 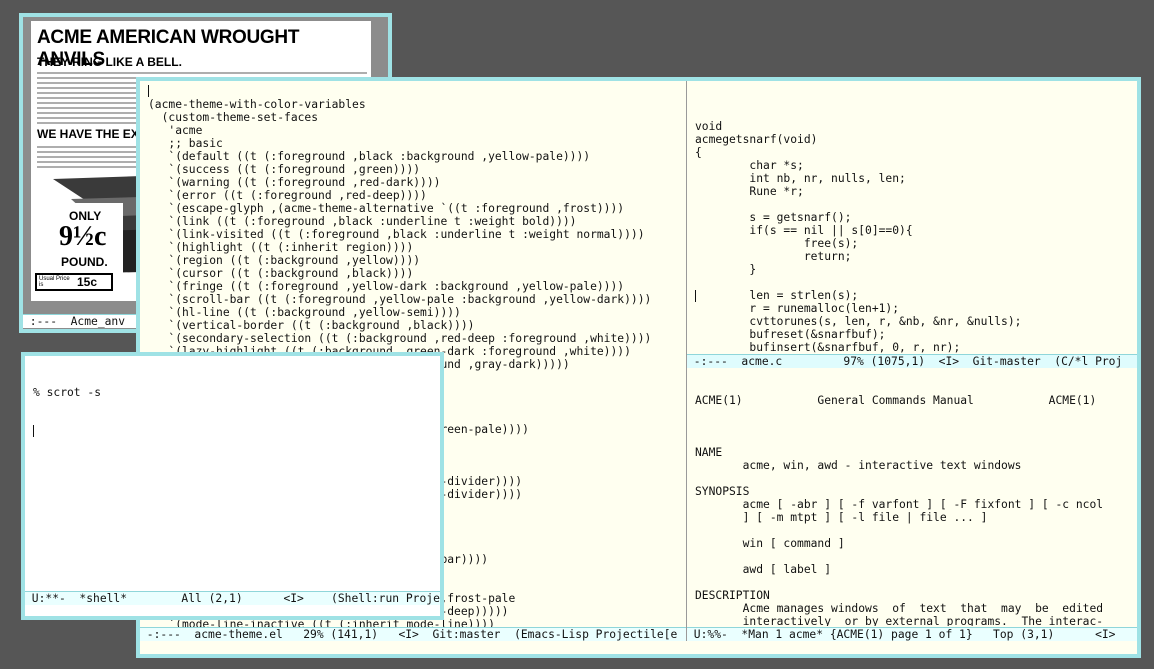 I want to click on code-line: free(s);, so click(x=777, y=243).